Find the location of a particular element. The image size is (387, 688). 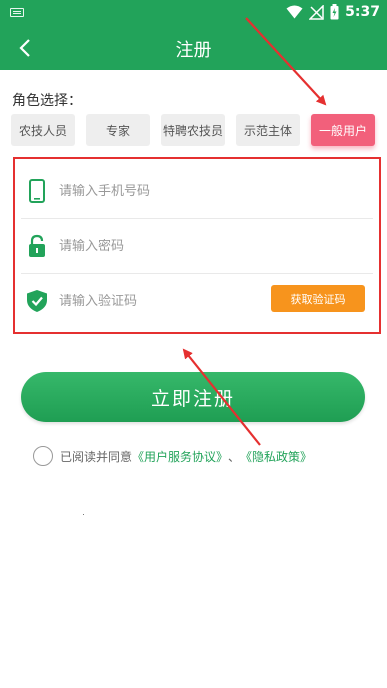

password-row is located at coordinates (197, 246).